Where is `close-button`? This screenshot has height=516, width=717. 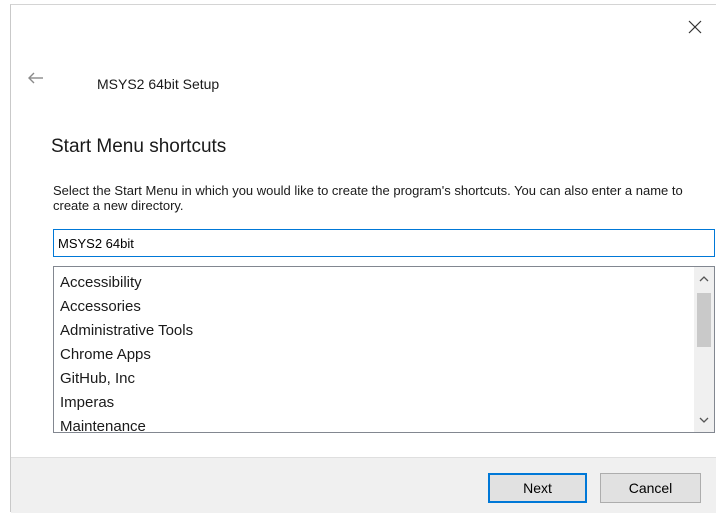 close-button is located at coordinates (695, 27).